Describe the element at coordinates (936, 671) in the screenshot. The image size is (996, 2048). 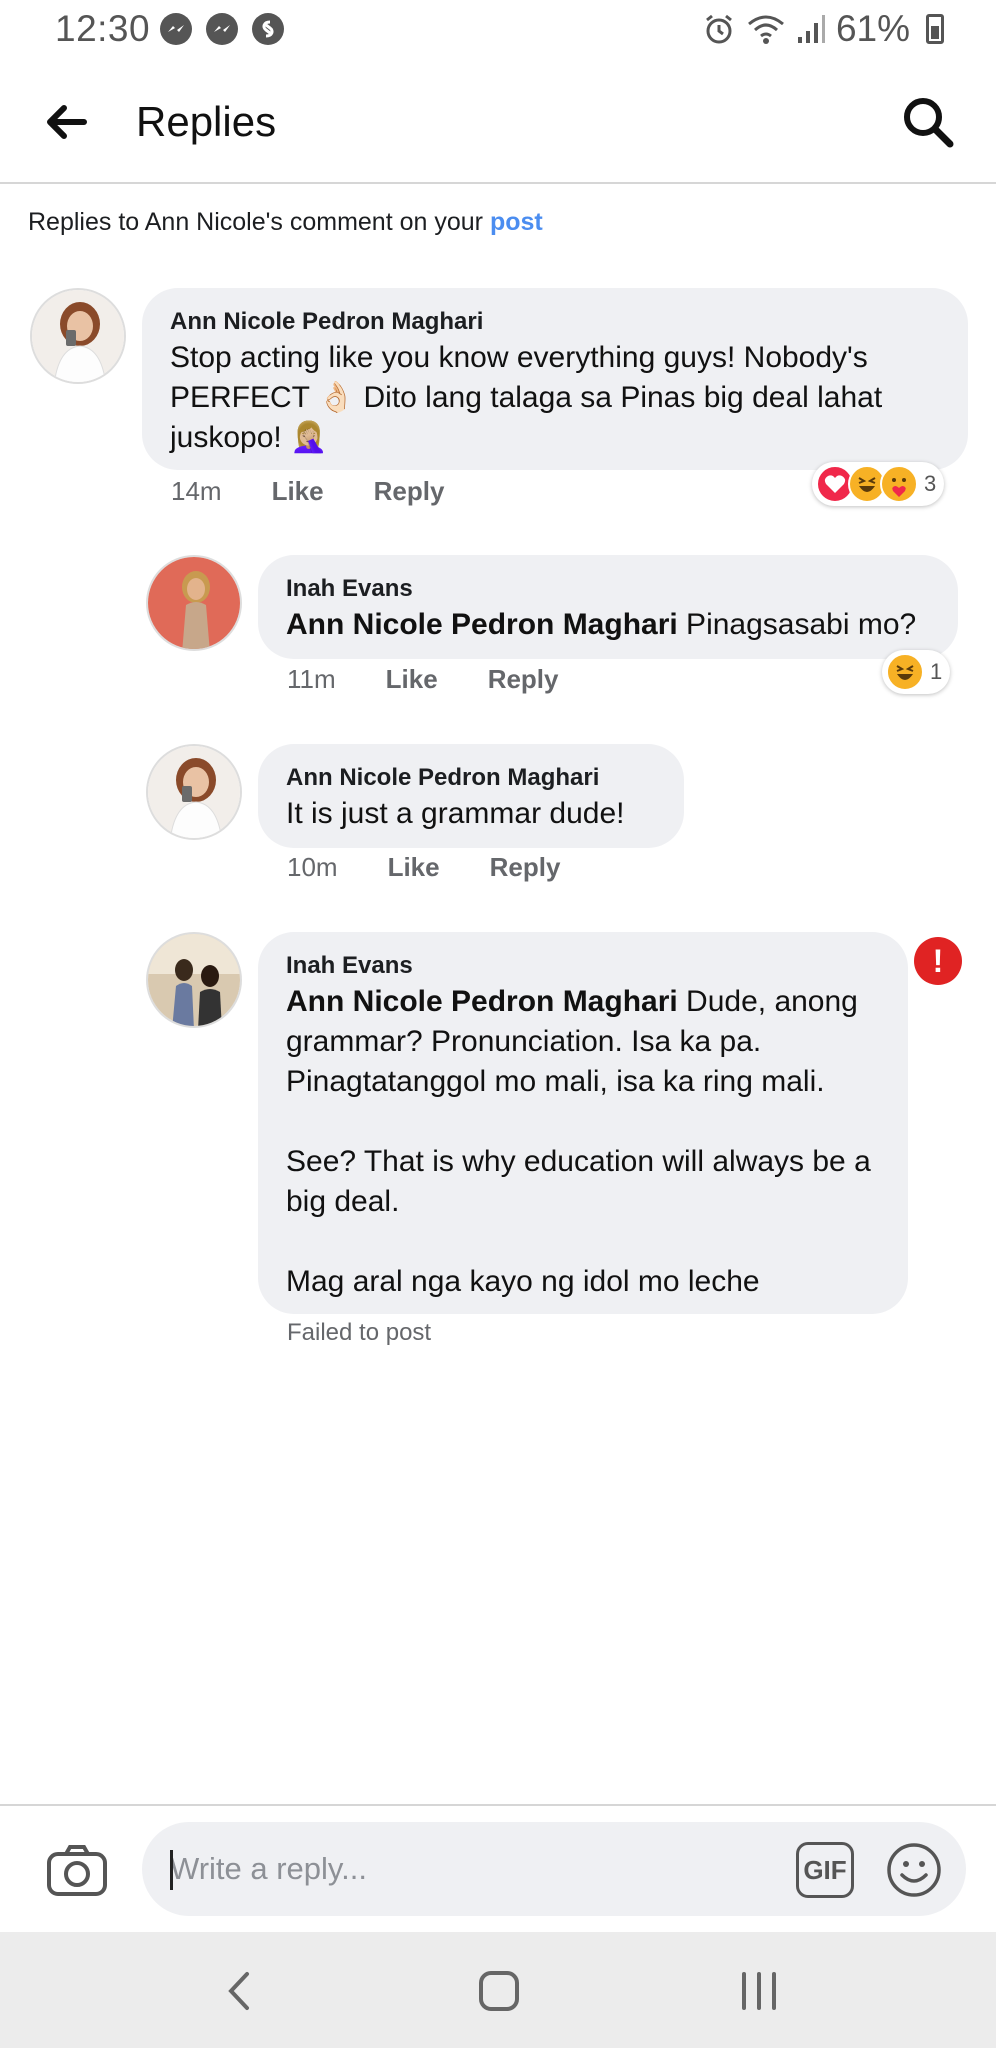
I see `reaction-count: 1` at that location.